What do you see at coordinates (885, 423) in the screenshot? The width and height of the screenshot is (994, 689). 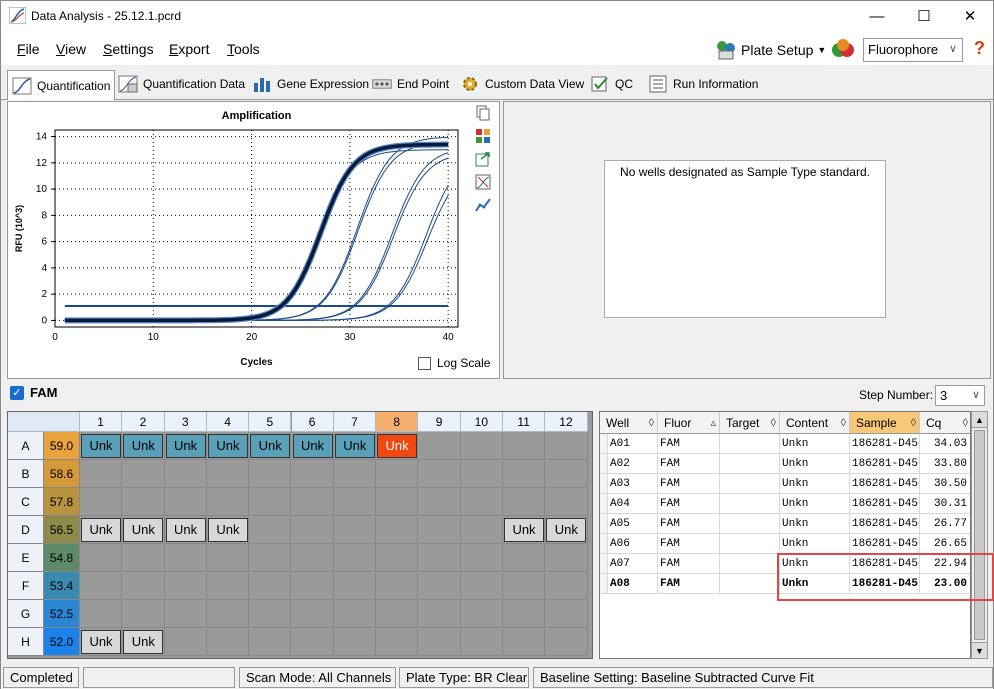 I see `column-header-sample: Sample ◊` at bounding box center [885, 423].